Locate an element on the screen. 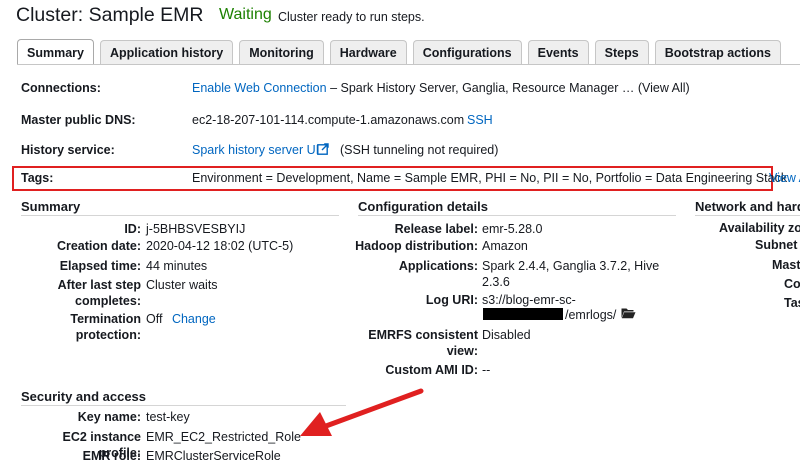 The image size is (800, 469). folder-icon is located at coordinates (628, 313).